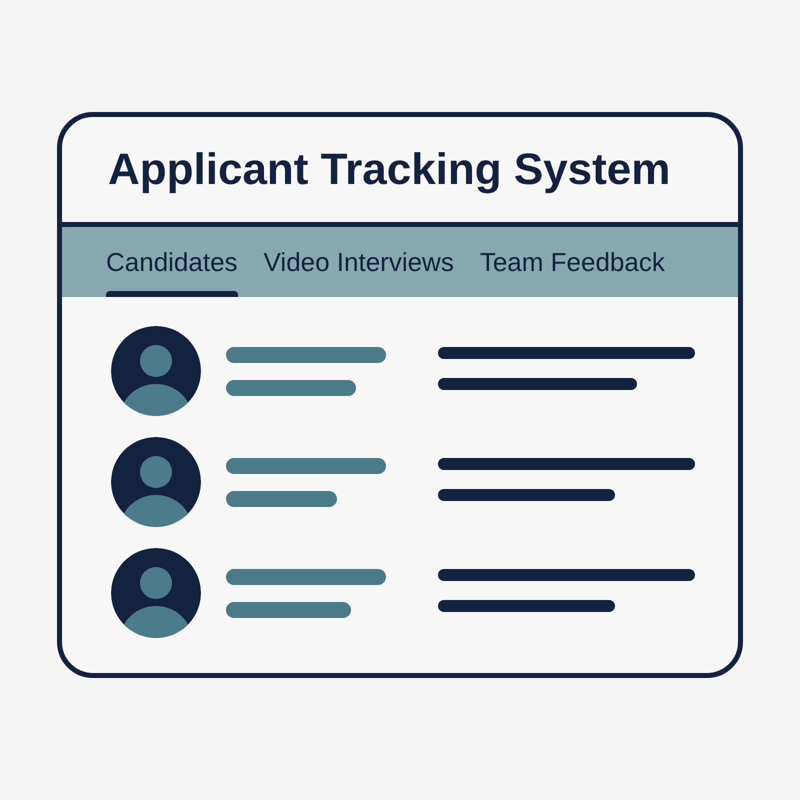 The width and height of the screenshot is (800, 800). Describe the element at coordinates (389, 170) in the screenshot. I see `window-title: Applicant Tracking System` at that location.